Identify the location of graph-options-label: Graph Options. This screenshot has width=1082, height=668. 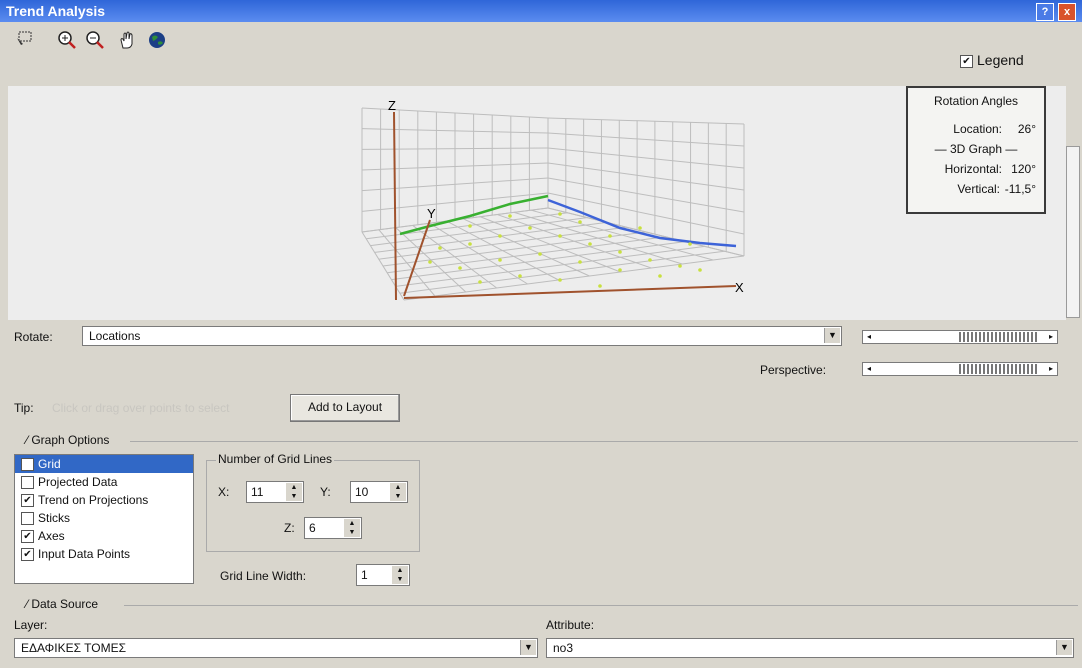
(70, 440).